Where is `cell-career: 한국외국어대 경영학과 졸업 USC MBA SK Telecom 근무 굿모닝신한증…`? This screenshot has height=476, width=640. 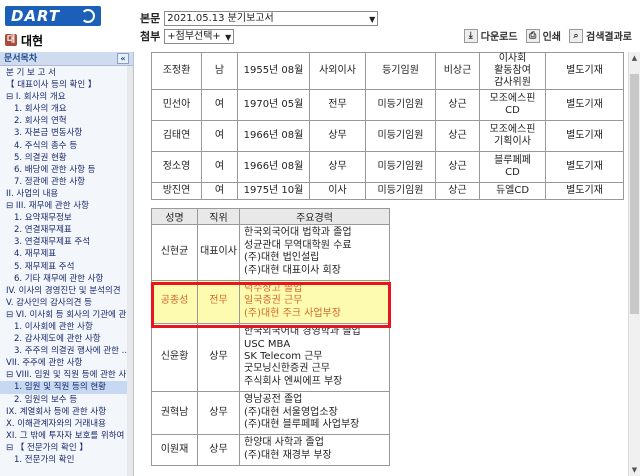 cell-career: 한국외국어대 경영학과 졸업 USC MBA SK Telecom 근무 굿모닝신한증… is located at coordinates (314, 357).